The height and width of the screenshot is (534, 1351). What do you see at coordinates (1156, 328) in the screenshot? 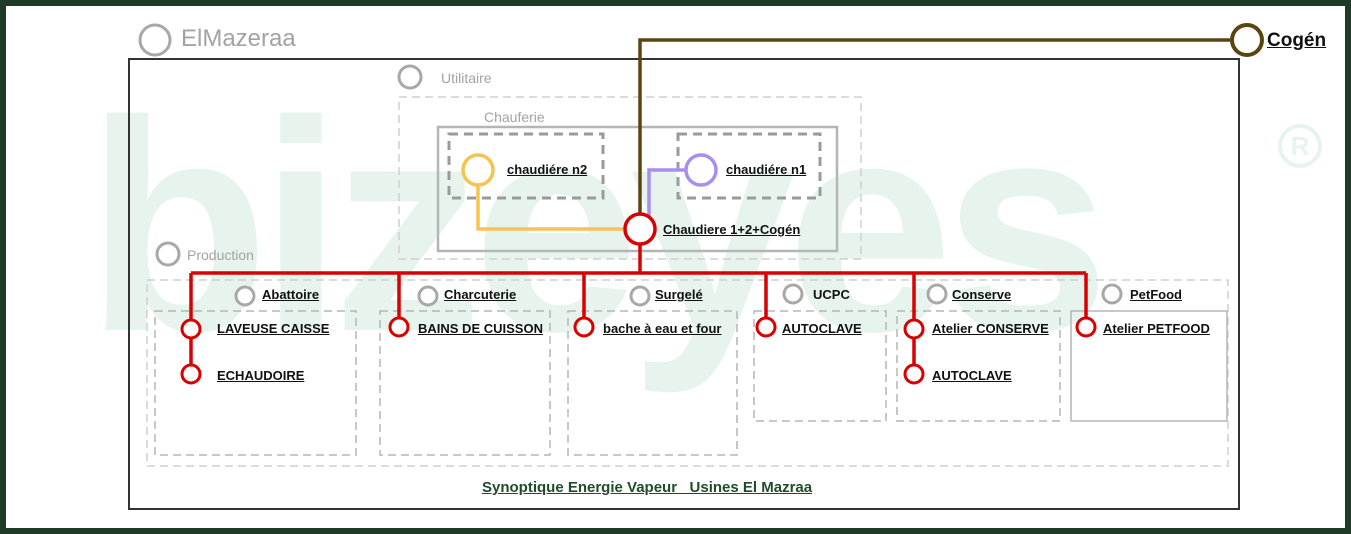
I see `atelier-petfood-label: Atelier PETFOOD` at bounding box center [1156, 328].